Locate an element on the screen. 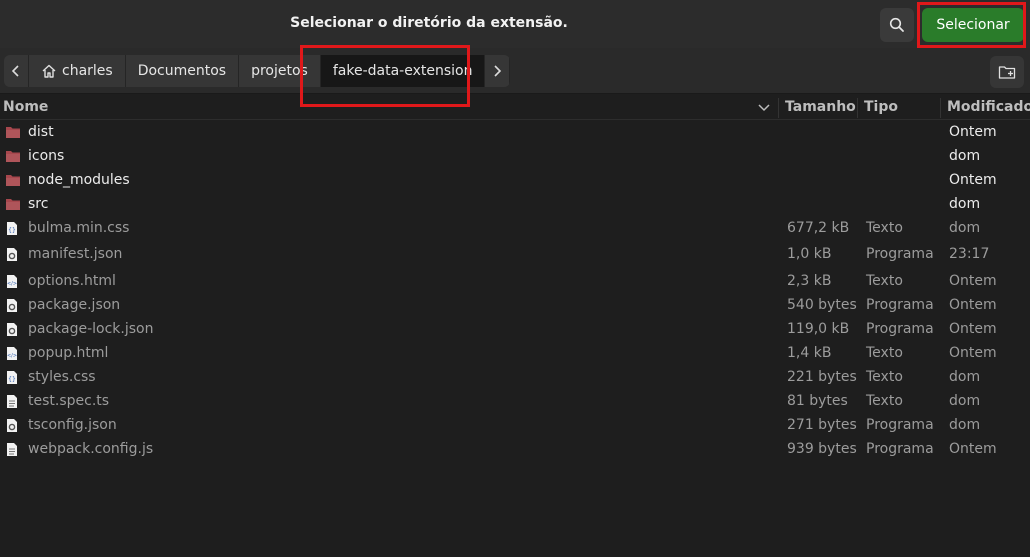 The width and height of the screenshot is (1030, 557). column-header-name: Nome is located at coordinates (25, 107).